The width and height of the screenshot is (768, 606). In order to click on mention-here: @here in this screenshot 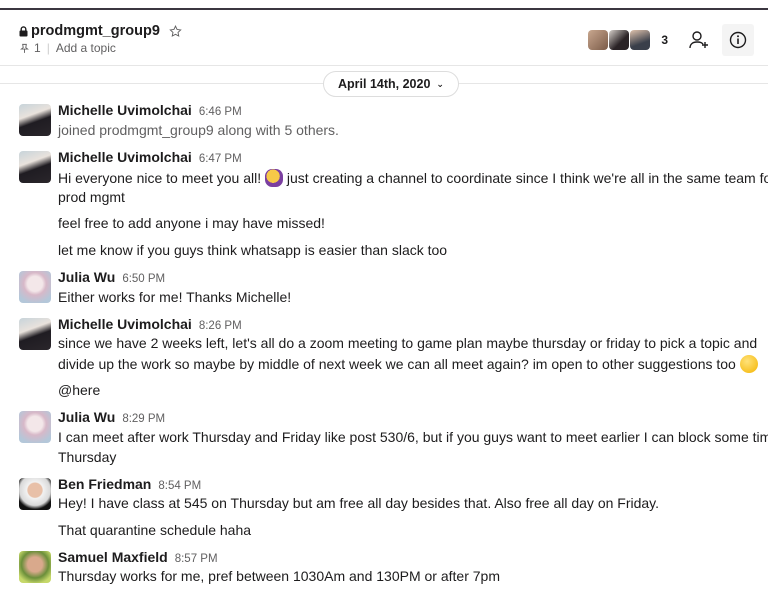, I will do `click(79, 390)`.